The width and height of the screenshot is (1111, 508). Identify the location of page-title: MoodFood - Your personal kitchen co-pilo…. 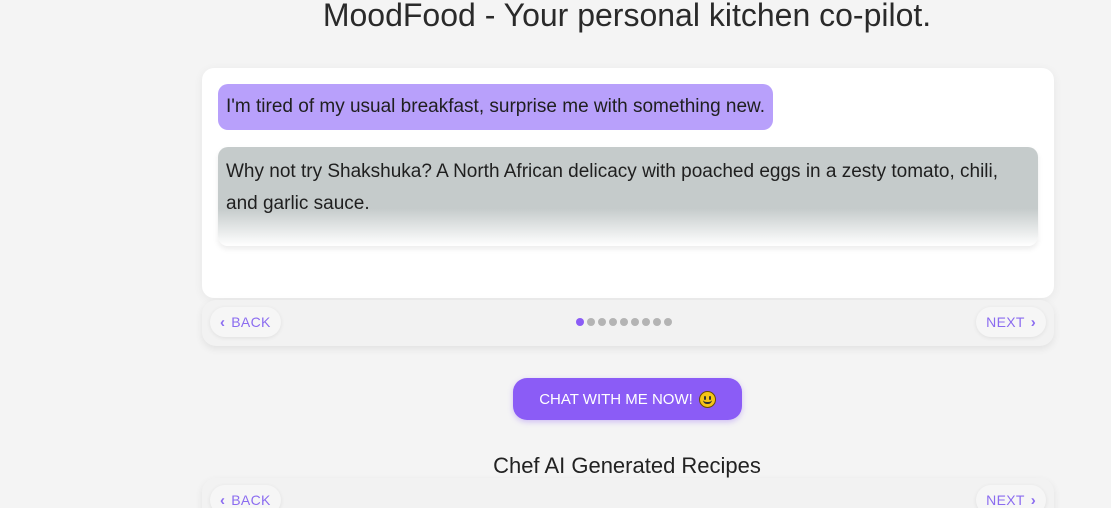
(627, 16).